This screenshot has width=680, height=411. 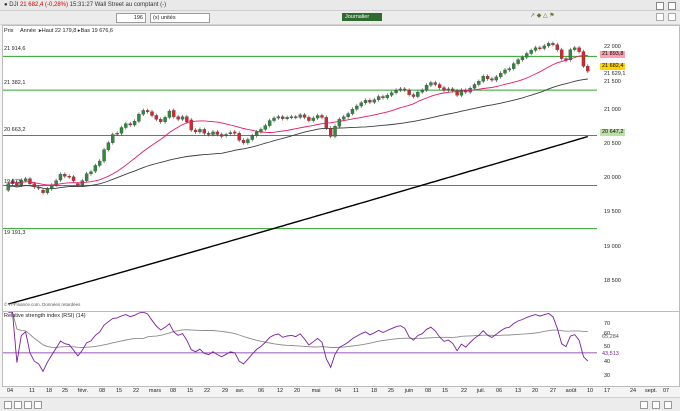 I want to click on toolbar: 196 (x) unités Journalier ↗ ◆ △ ⚑, so click(x=340, y=18).